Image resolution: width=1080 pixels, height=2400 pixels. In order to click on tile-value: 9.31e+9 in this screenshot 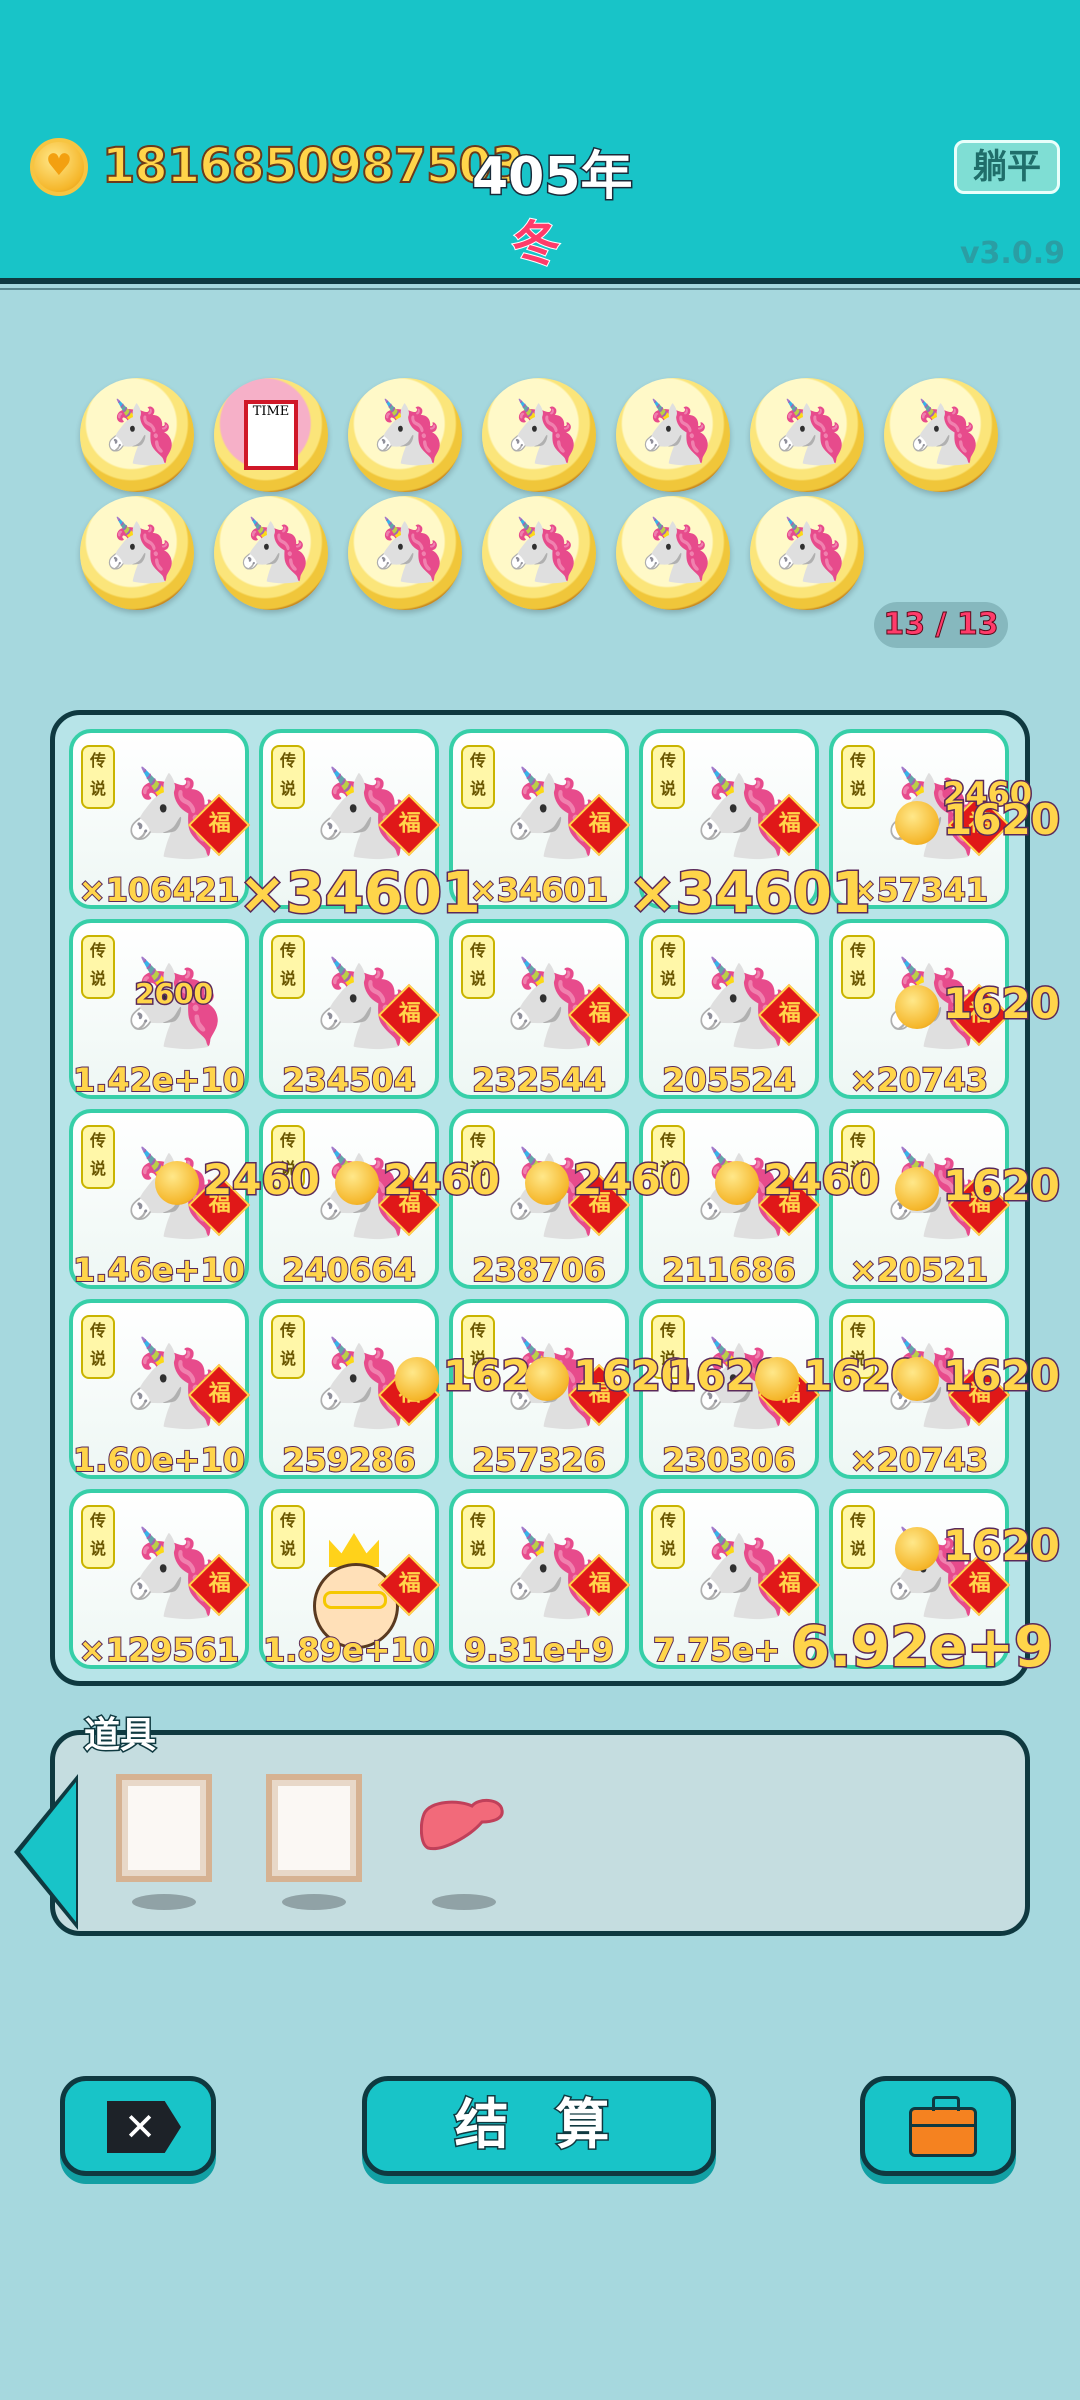, I will do `click(539, 1650)`.